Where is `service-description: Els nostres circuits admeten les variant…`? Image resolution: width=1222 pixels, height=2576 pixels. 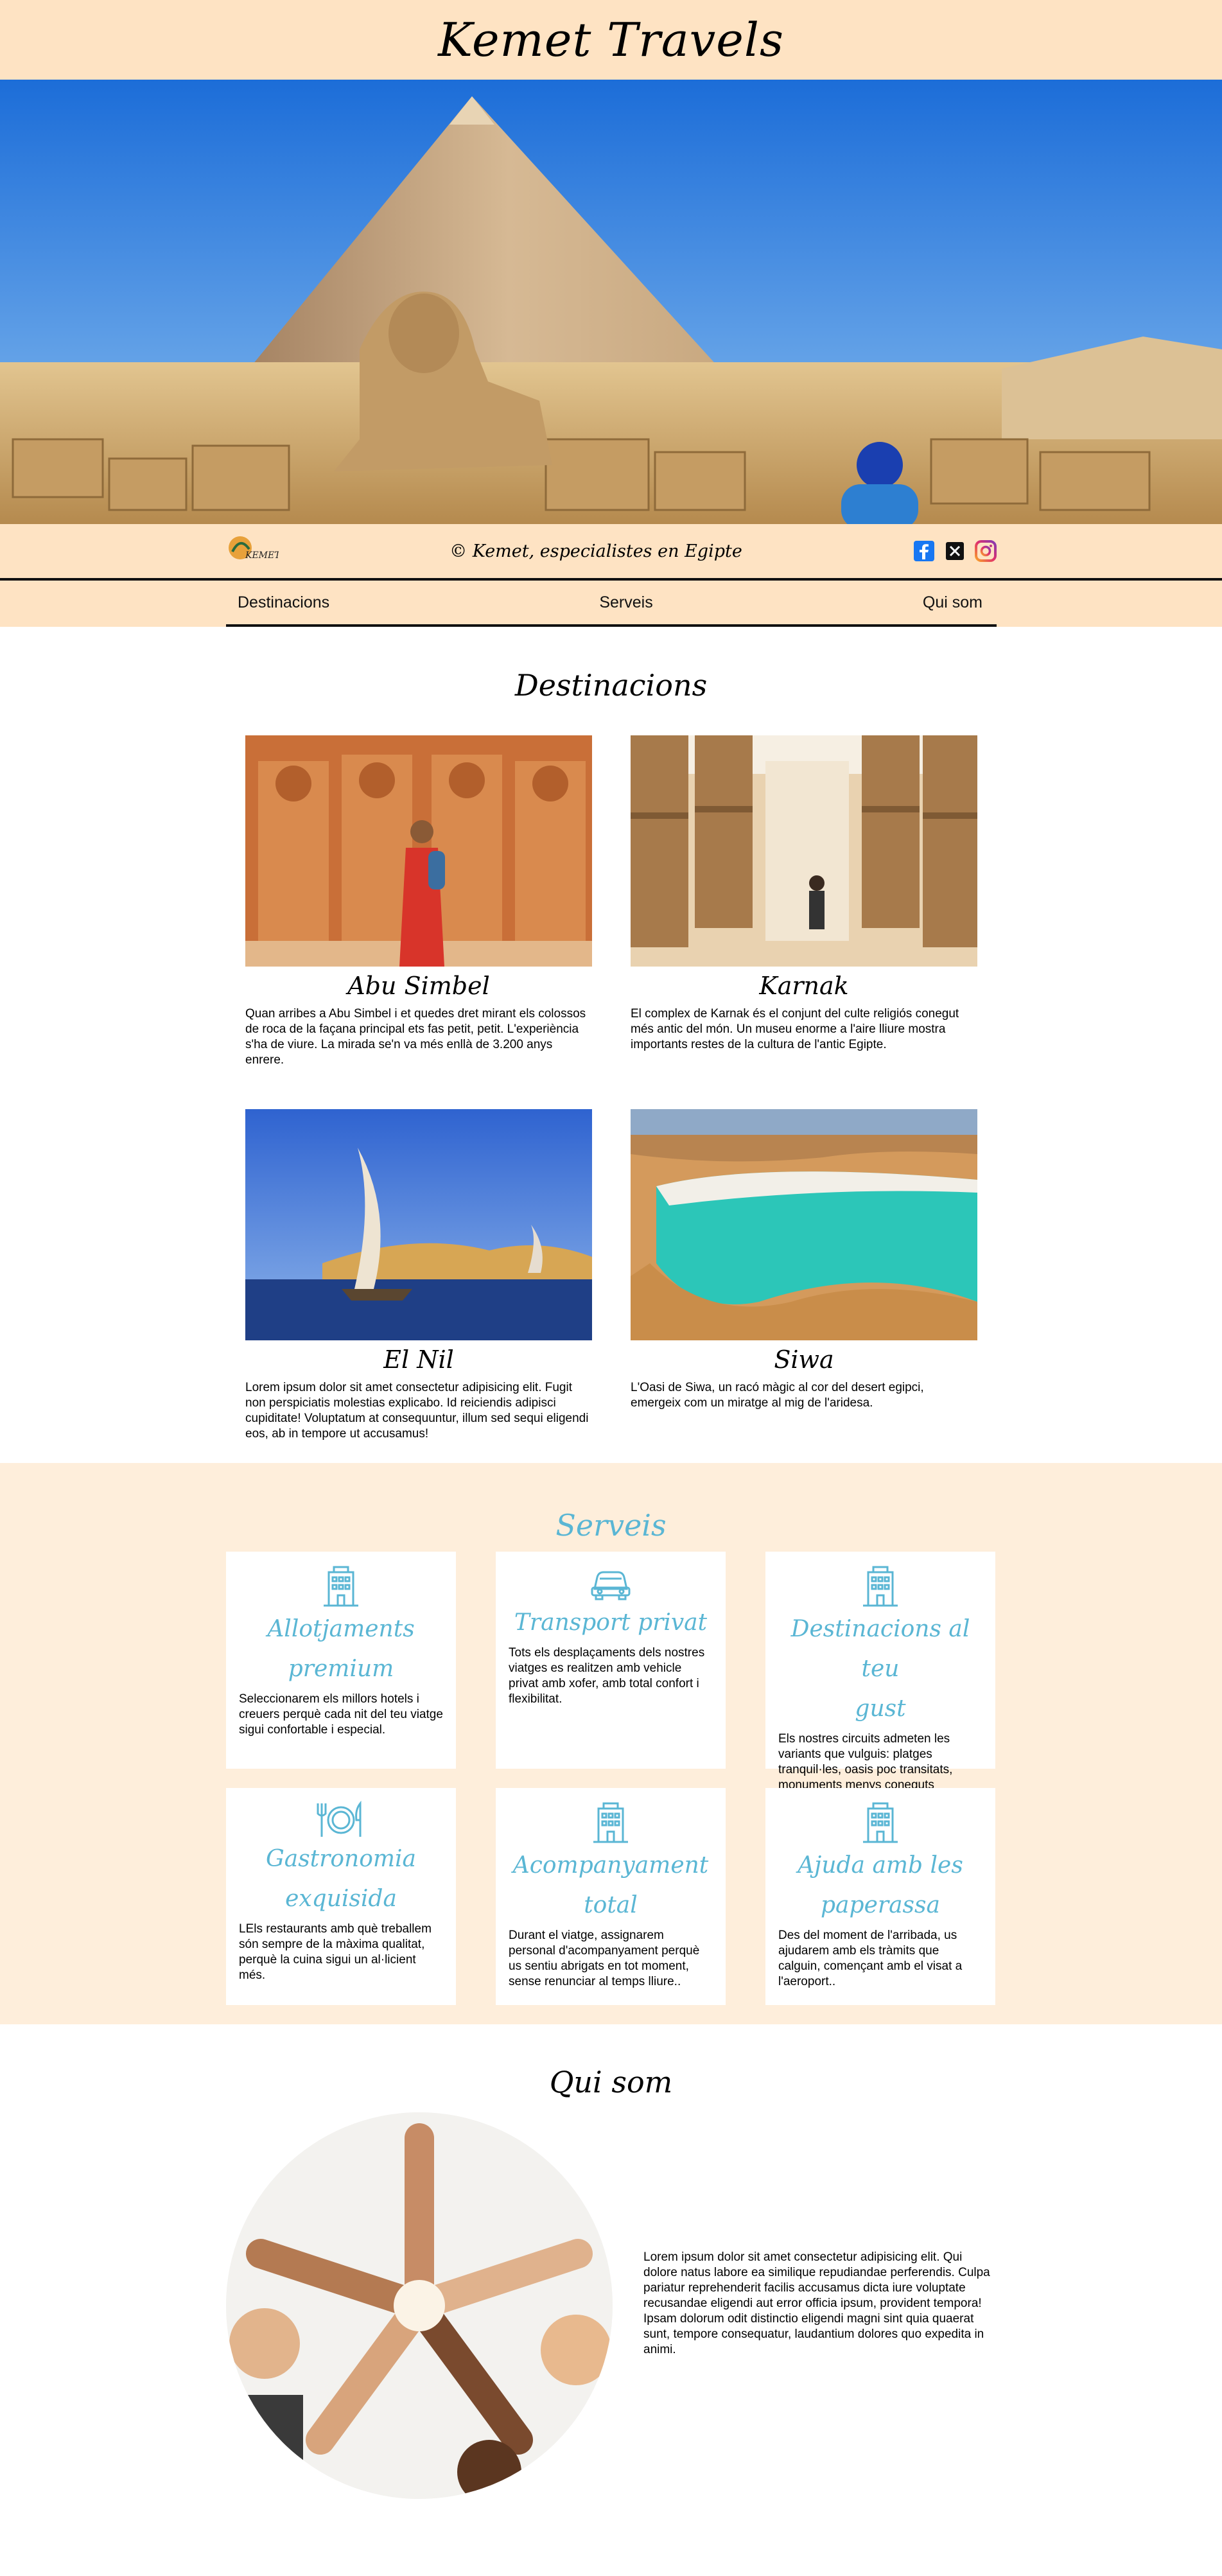 service-description: Els nostres circuits admeten les variant… is located at coordinates (866, 1762).